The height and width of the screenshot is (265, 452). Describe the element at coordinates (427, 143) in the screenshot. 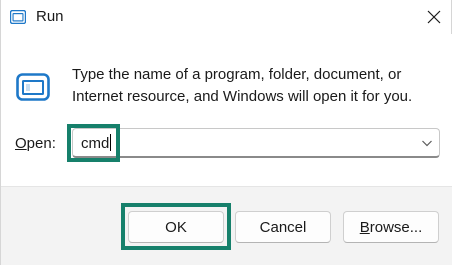

I see `chevron-down-icon` at that location.